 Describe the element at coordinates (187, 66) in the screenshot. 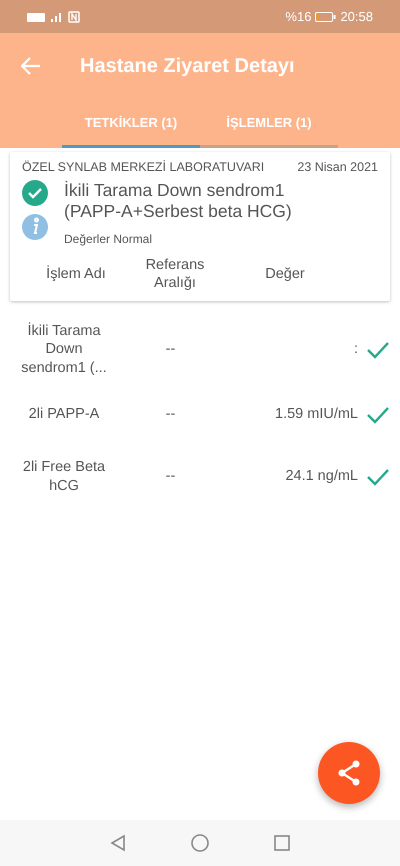

I see `page-title: Hastane Ziyaret Detayı` at that location.